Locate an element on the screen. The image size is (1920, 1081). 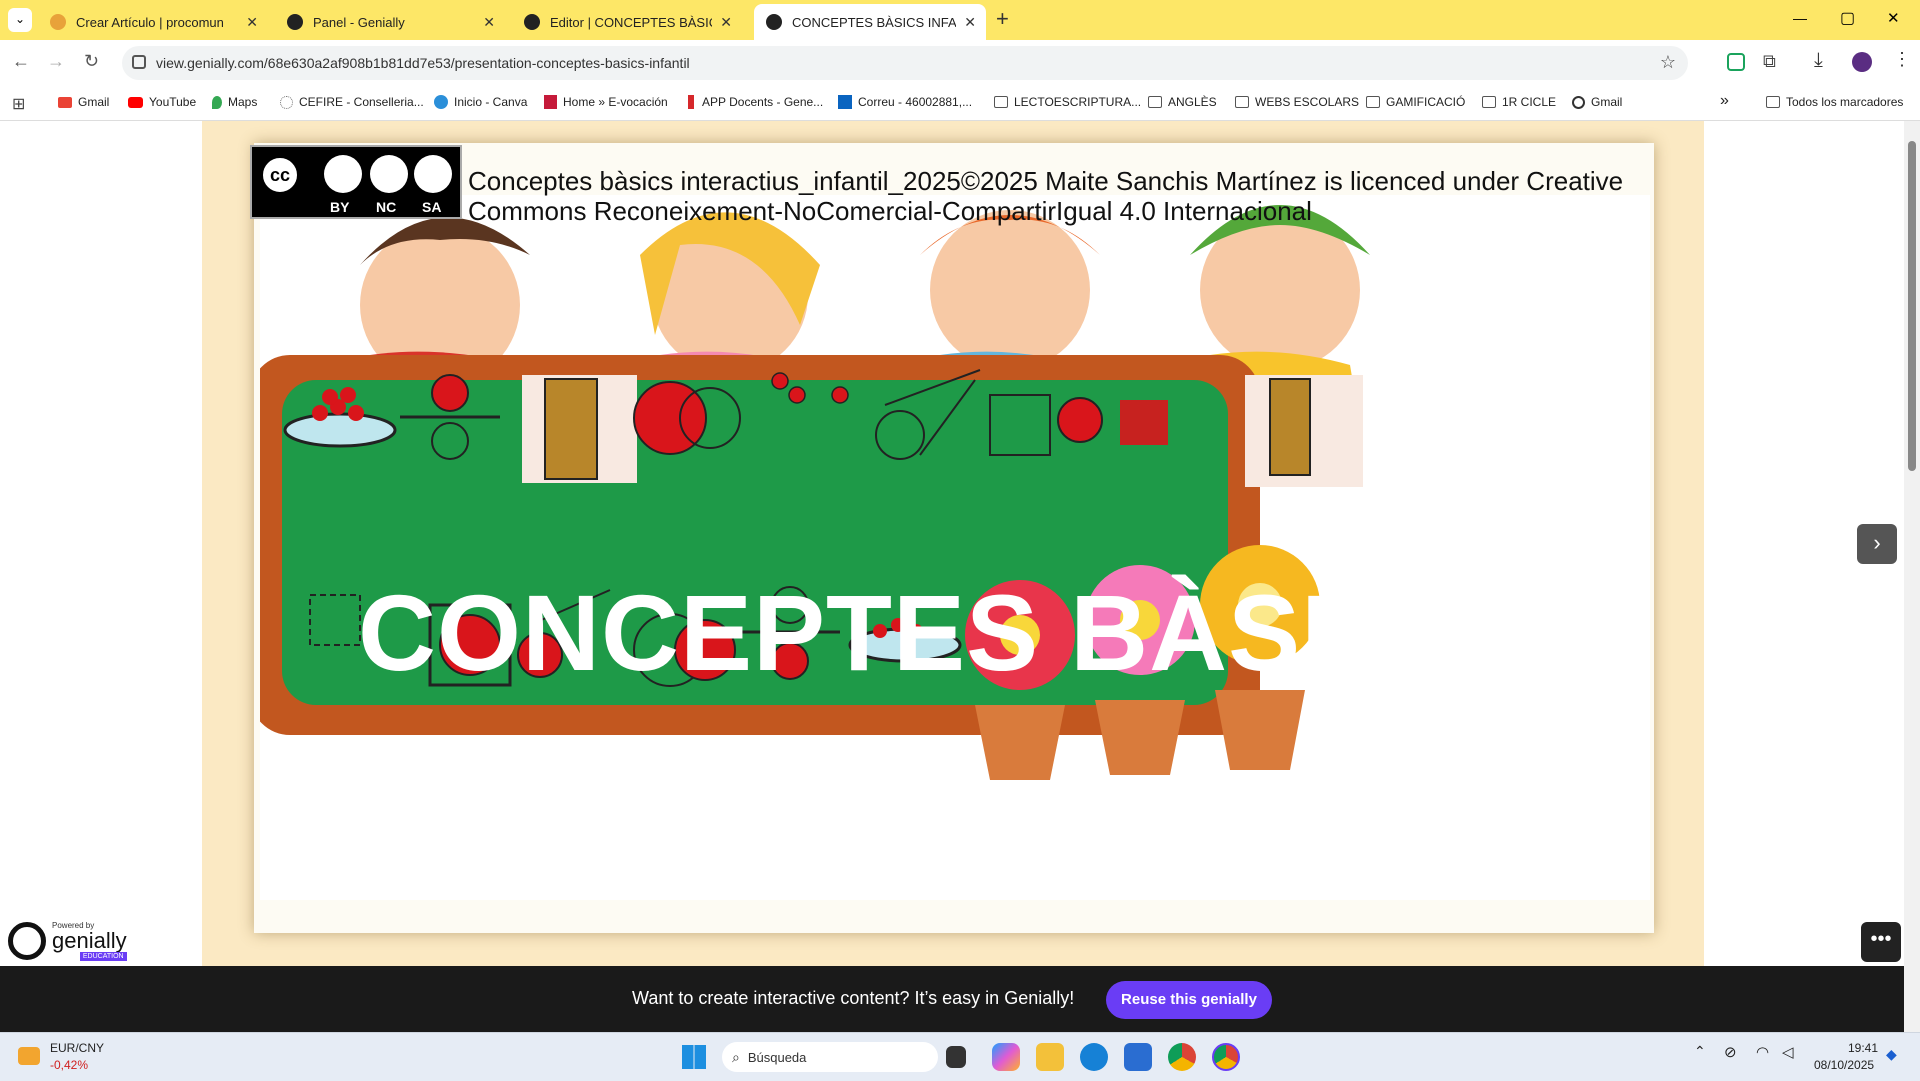
more-options-button: ••• is located at coordinates (1881, 942).